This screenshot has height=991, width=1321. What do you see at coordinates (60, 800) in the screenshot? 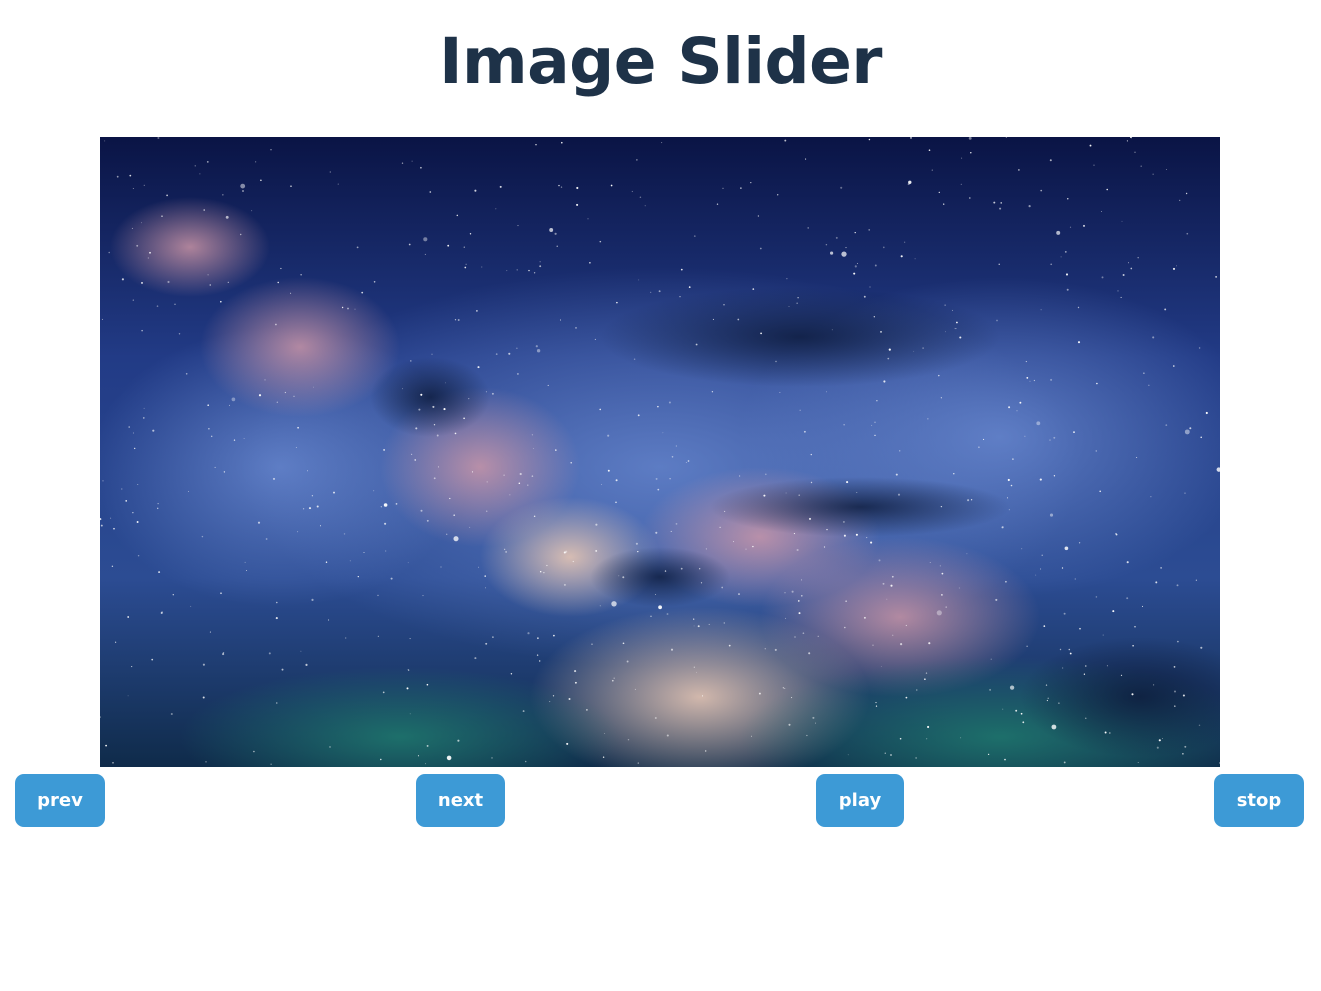
I see `prev-button: prev` at bounding box center [60, 800].